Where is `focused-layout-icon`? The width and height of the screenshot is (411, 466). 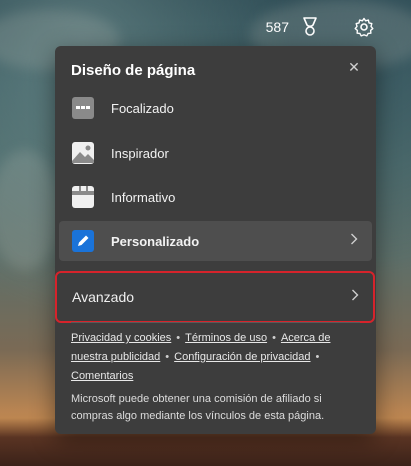
focused-layout-icon is located at coordinates (83, 108).